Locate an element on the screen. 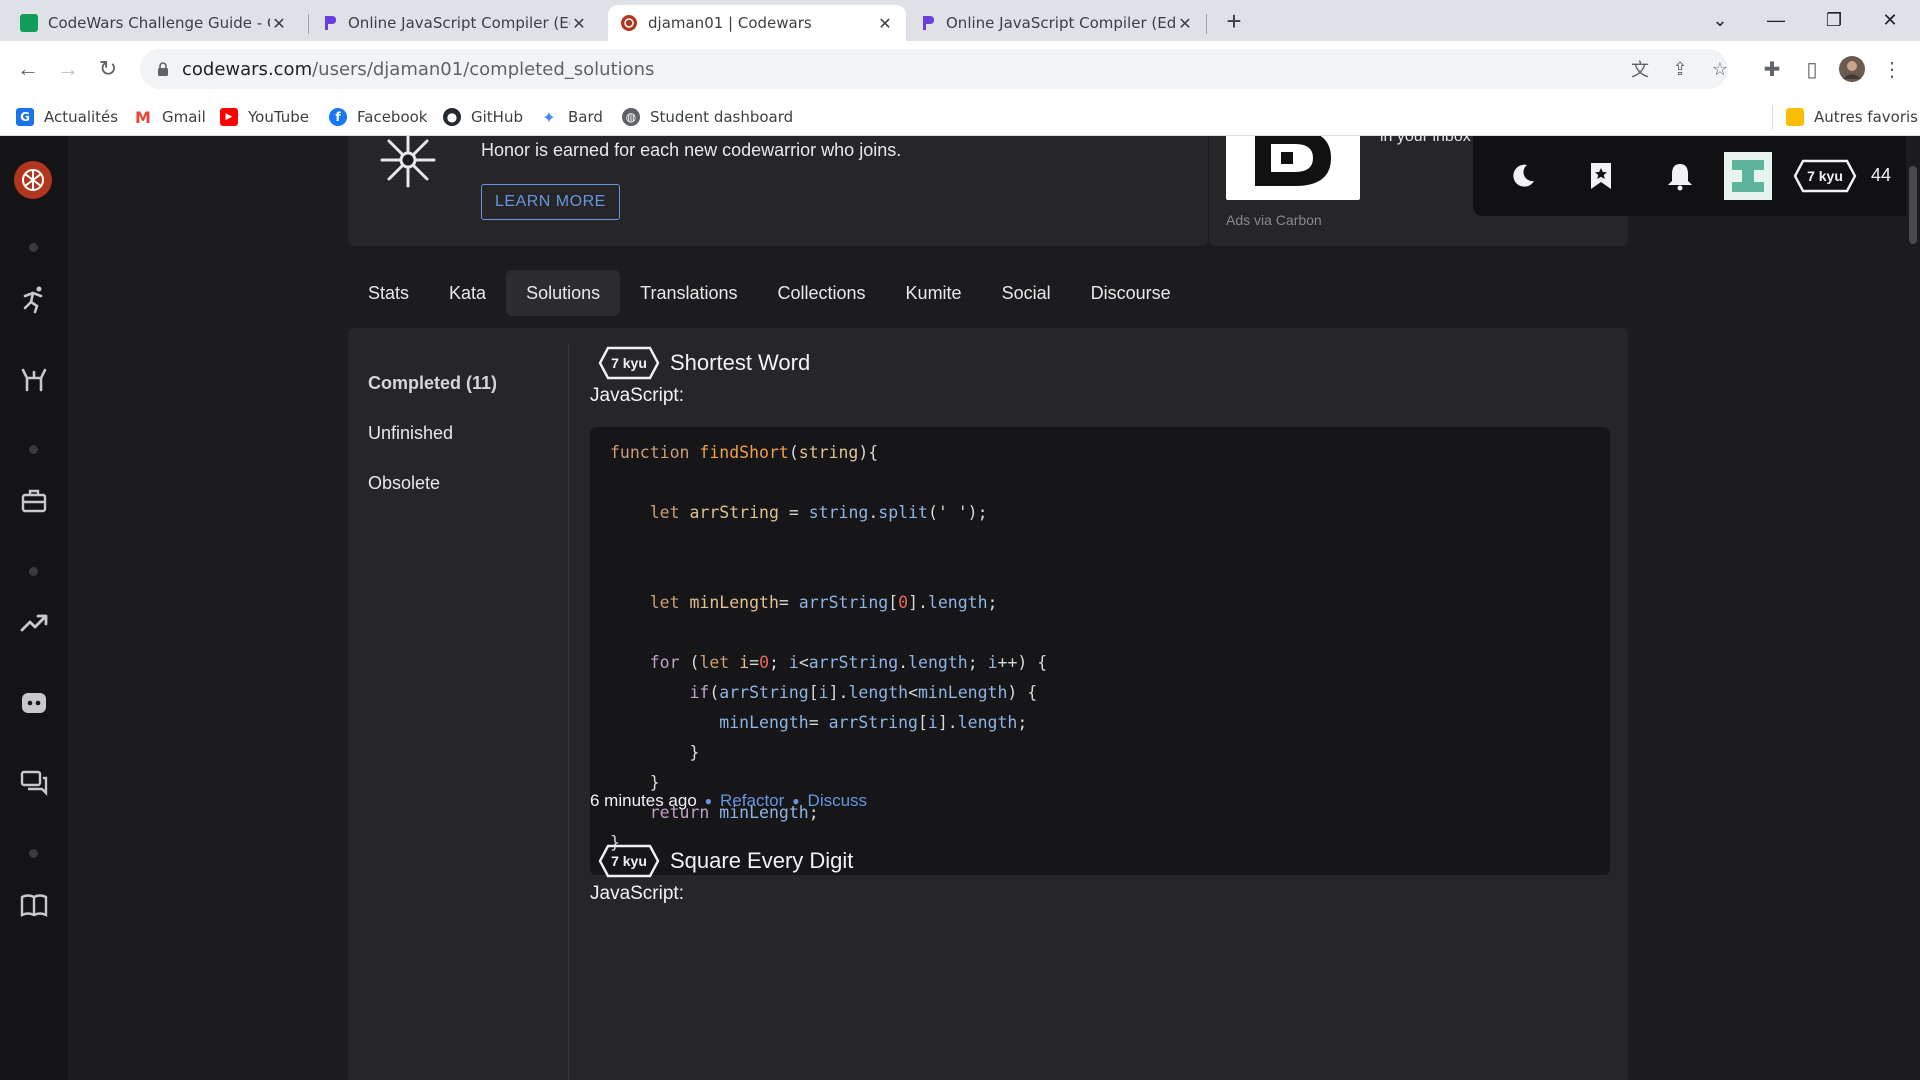 The width and height of the screenshot is (1920, 1080). ad-text: in your inbox is located at coordinates (1425, 141).